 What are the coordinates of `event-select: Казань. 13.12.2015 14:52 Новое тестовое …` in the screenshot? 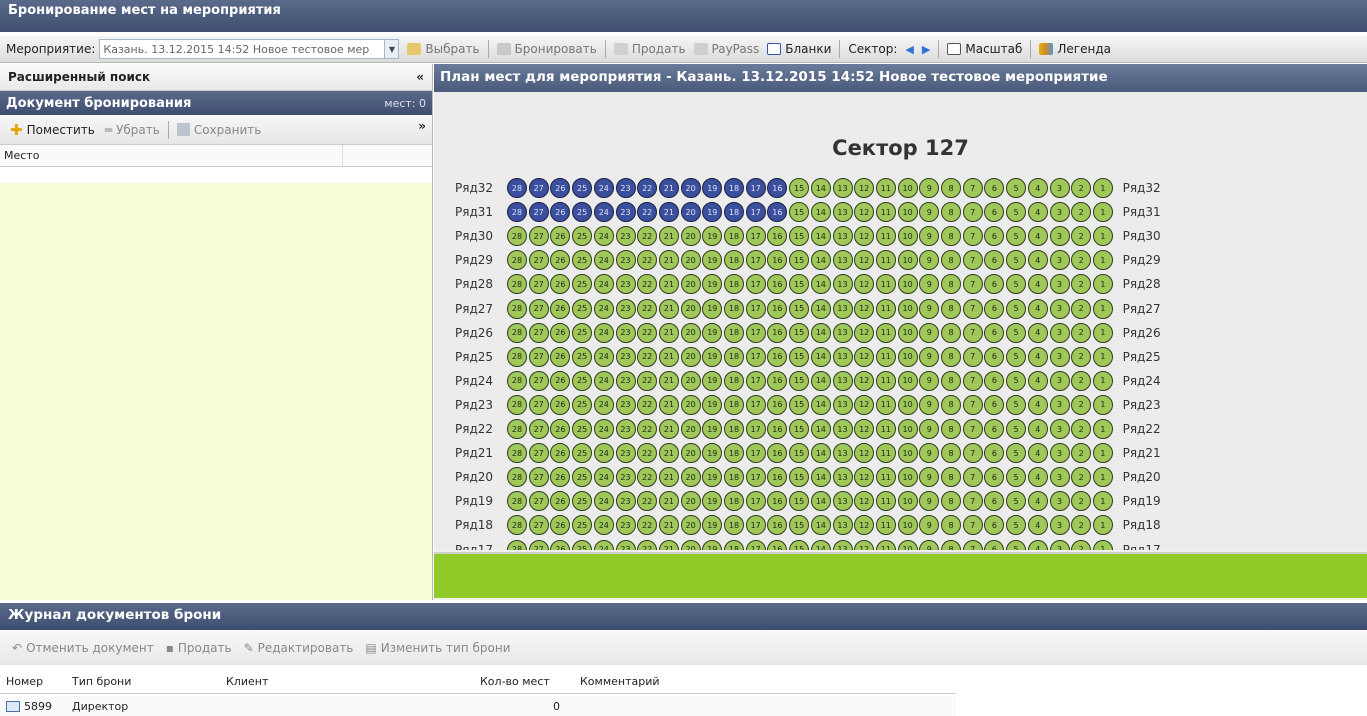 It's located at (249, 49).